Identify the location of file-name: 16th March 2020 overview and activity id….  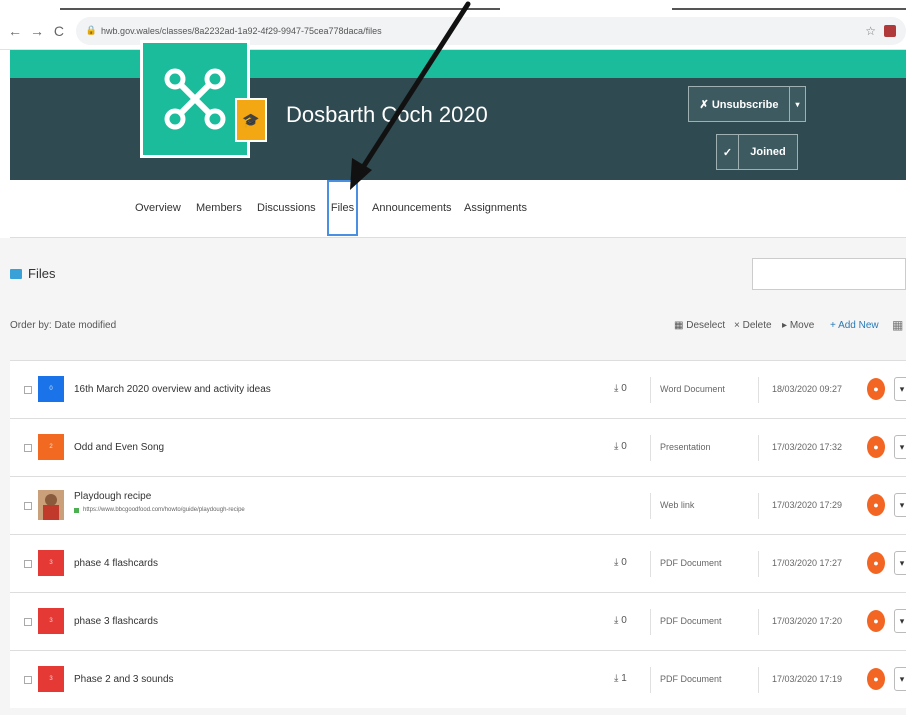
(172, 389).